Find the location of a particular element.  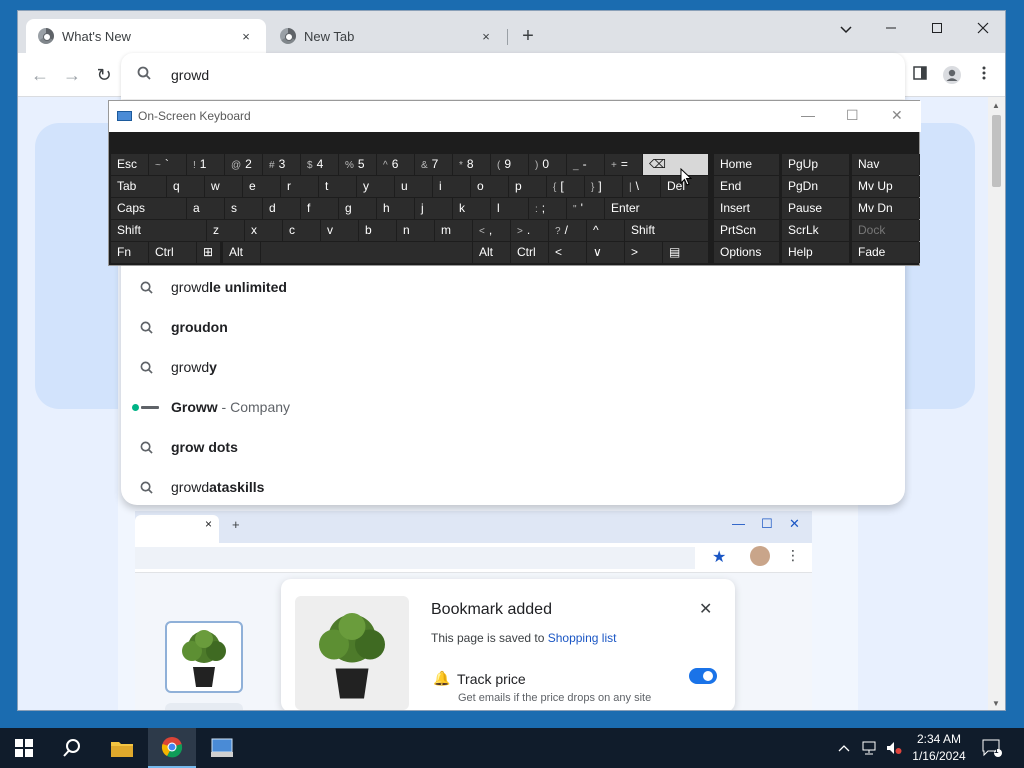

osk-nav-key: Insert is located at coordinates (747, 208).